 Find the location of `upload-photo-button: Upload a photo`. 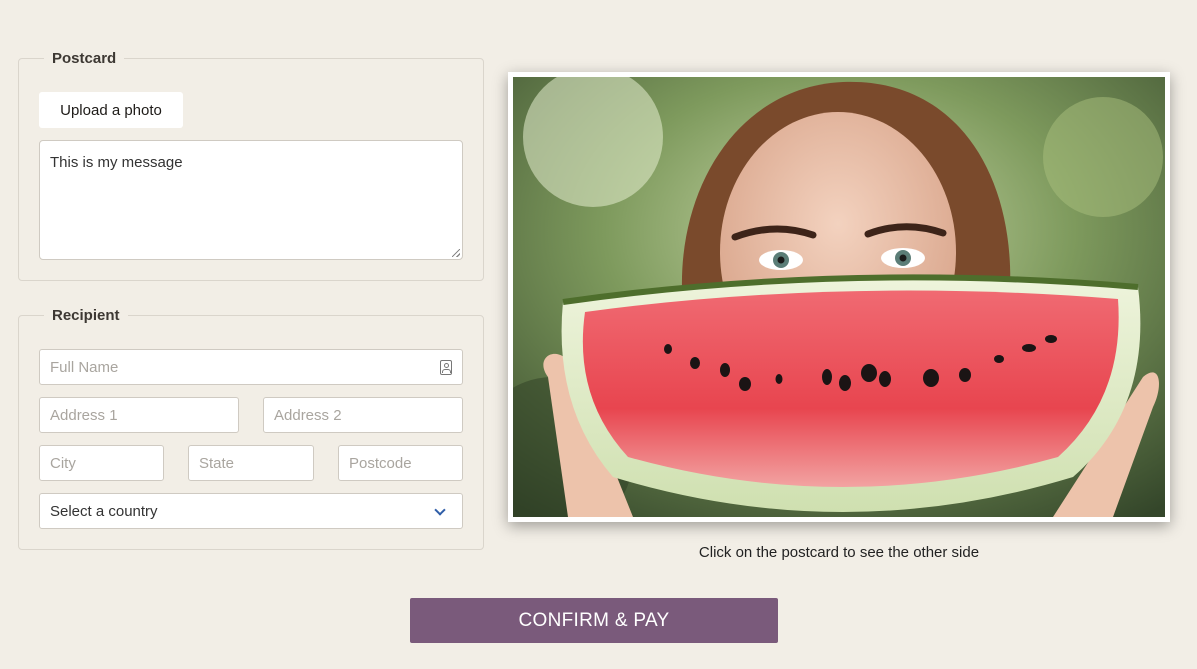

upload-photo-button: Upload a photo is located at coordinates (111, 110).